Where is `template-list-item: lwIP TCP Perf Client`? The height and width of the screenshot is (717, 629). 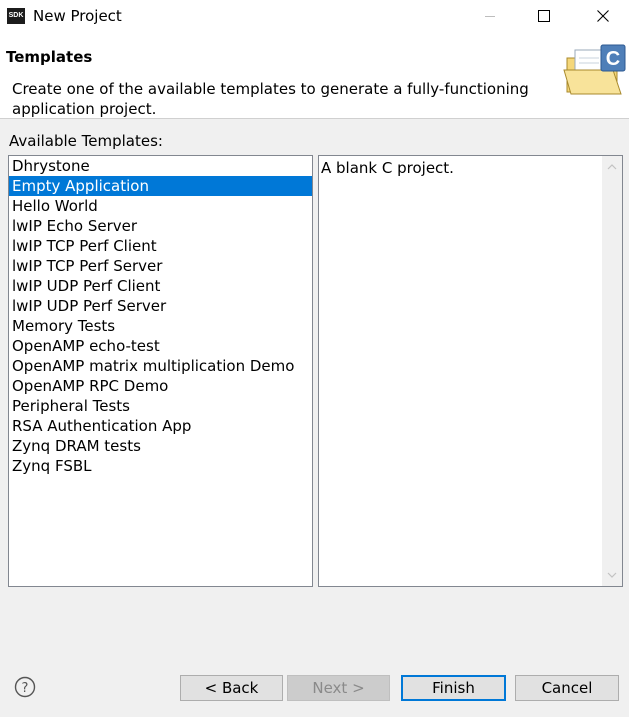
template-list-item: lwIP TCP Perf Client is located at coordinates (160, 246).